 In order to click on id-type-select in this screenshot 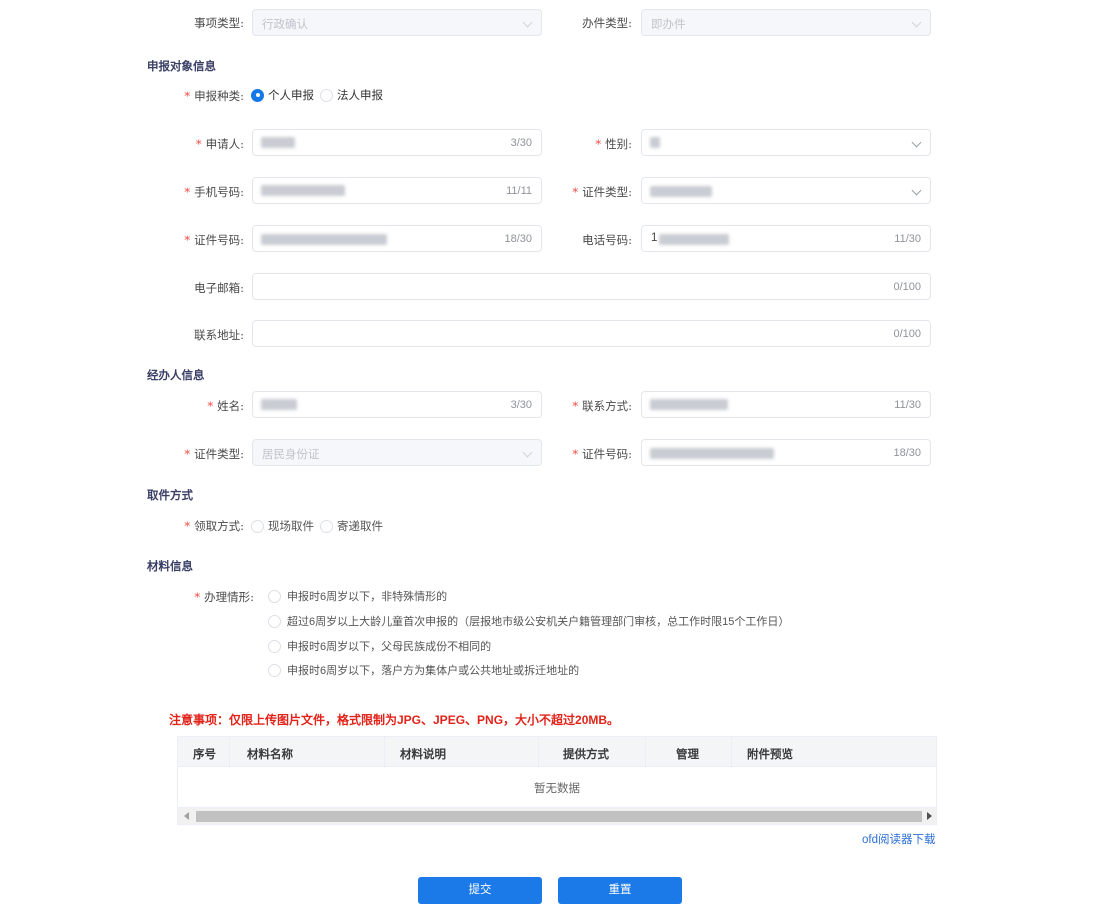, I will do `click(786, 190)`.